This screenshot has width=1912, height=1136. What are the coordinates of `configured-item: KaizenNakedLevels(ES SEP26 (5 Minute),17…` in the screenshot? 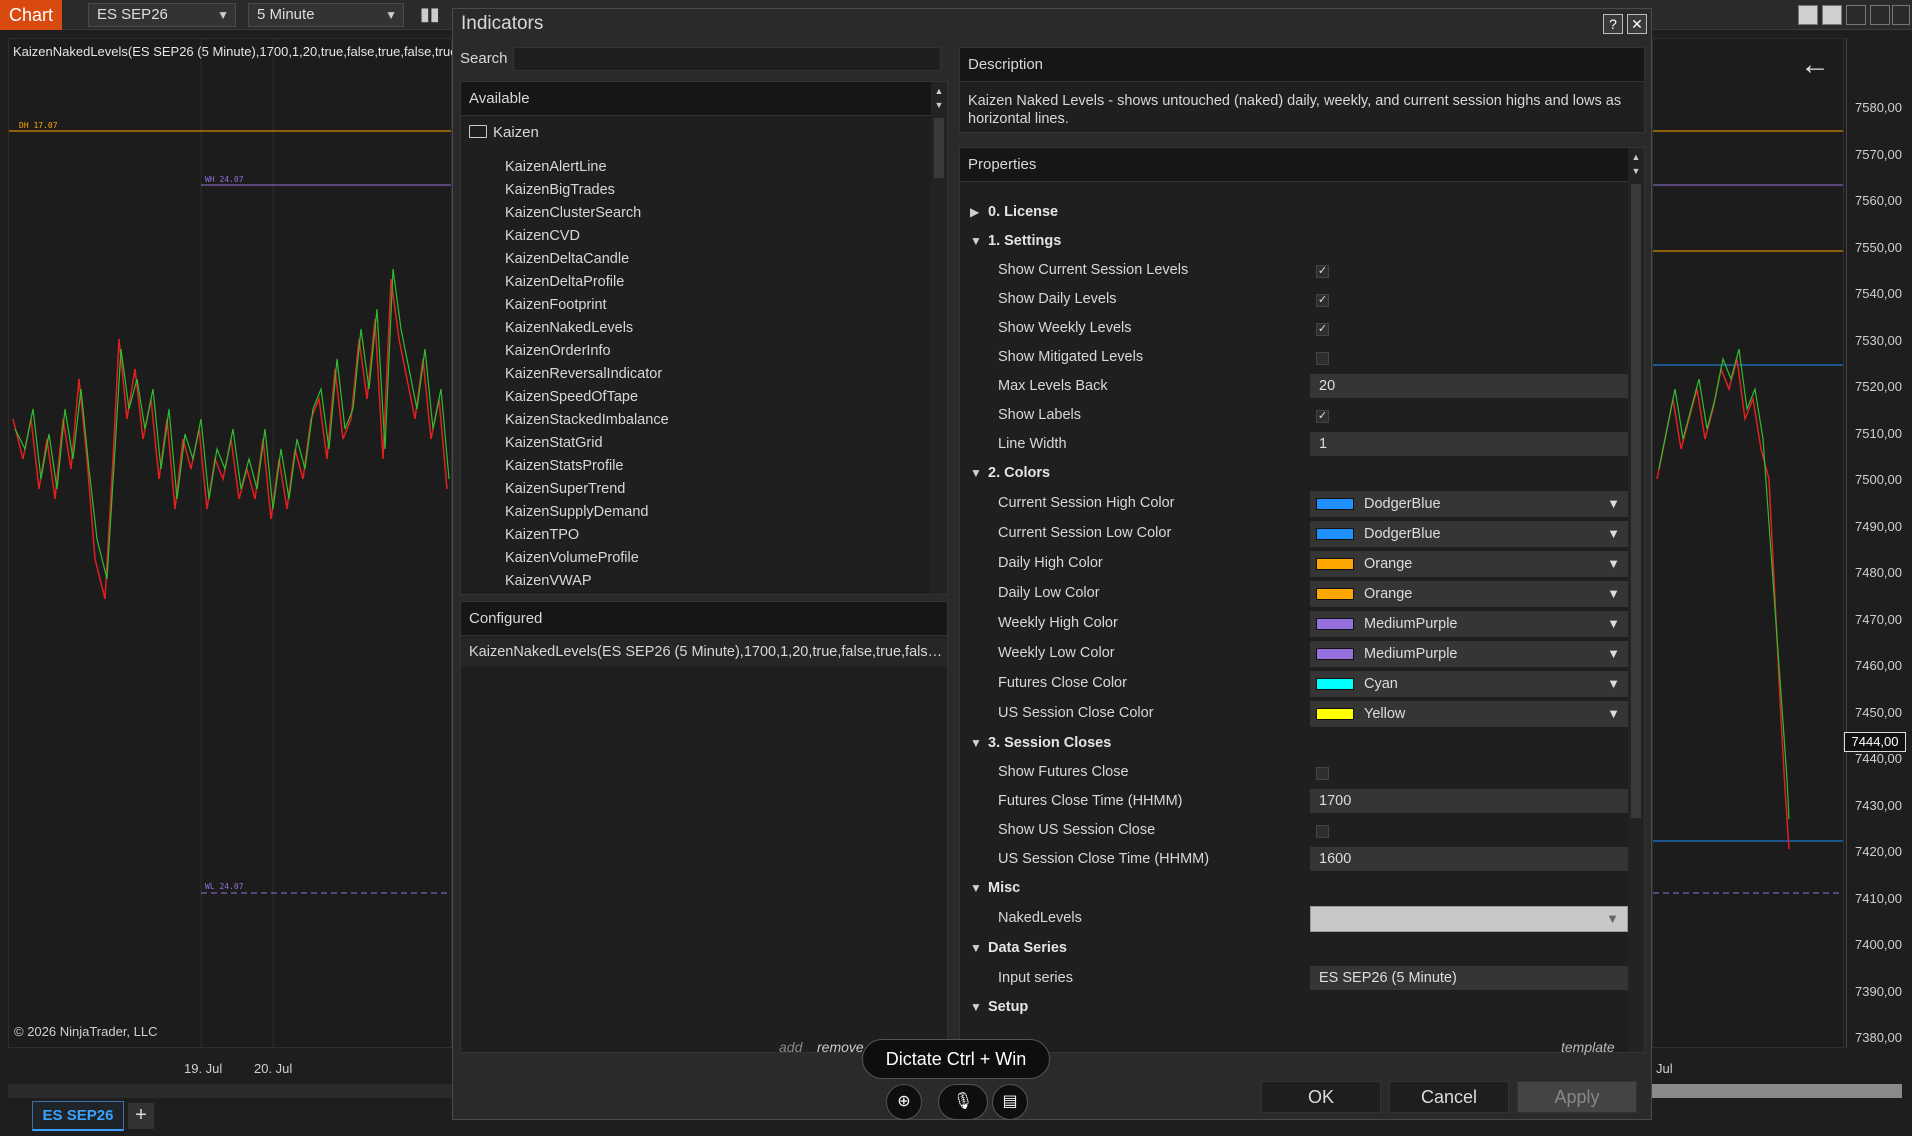 It's located at (704, 652).